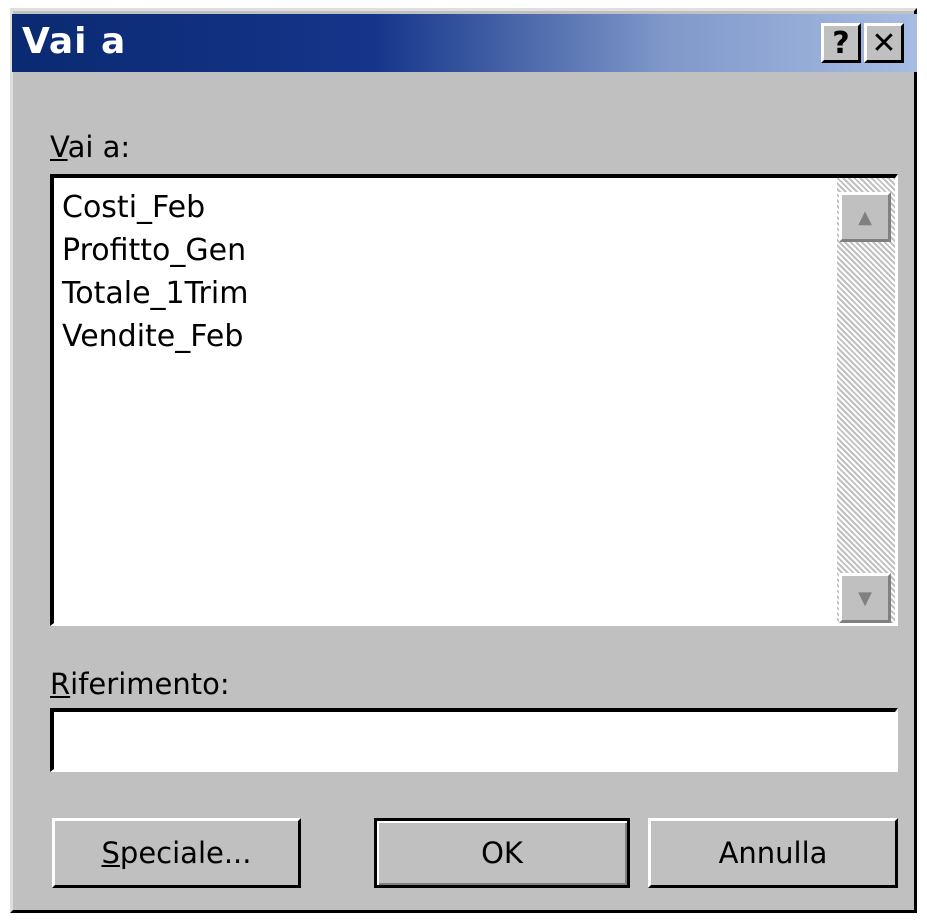  Describe the element at coordinates (60, 684) in the screenshot. I see `reference-label-accel: R` at that location.